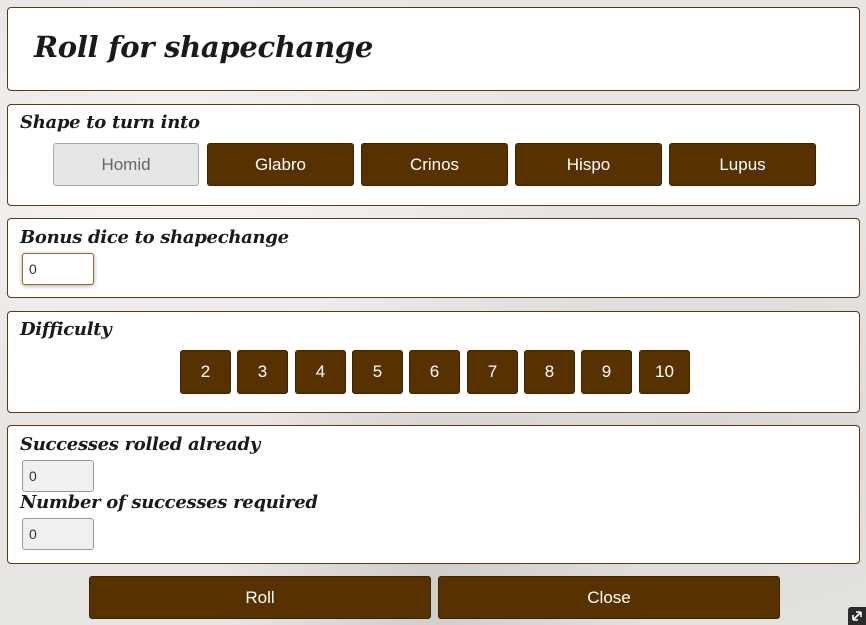 This screenshot has width=866, height=625. What do you see at coordinates (588, 164) in the screenshot?
I see `shape-button-hispo: Hispo` at bounding box center [588, 164].